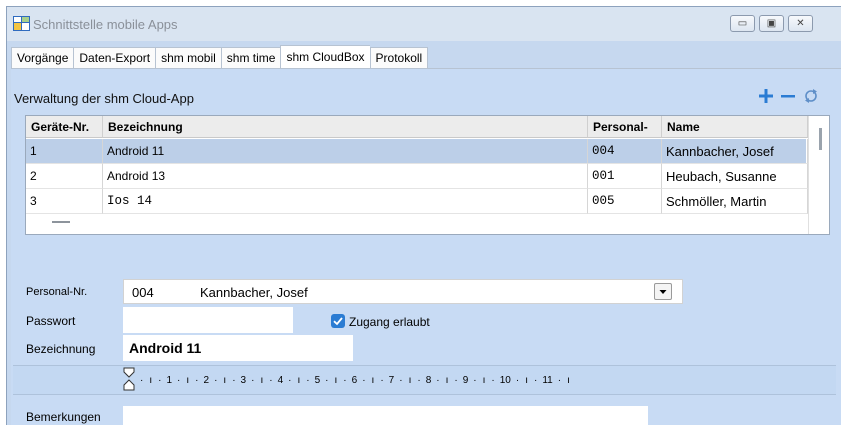 The image size is (841, 425). I want to click on close-icon: ✕, so click(800, 23).